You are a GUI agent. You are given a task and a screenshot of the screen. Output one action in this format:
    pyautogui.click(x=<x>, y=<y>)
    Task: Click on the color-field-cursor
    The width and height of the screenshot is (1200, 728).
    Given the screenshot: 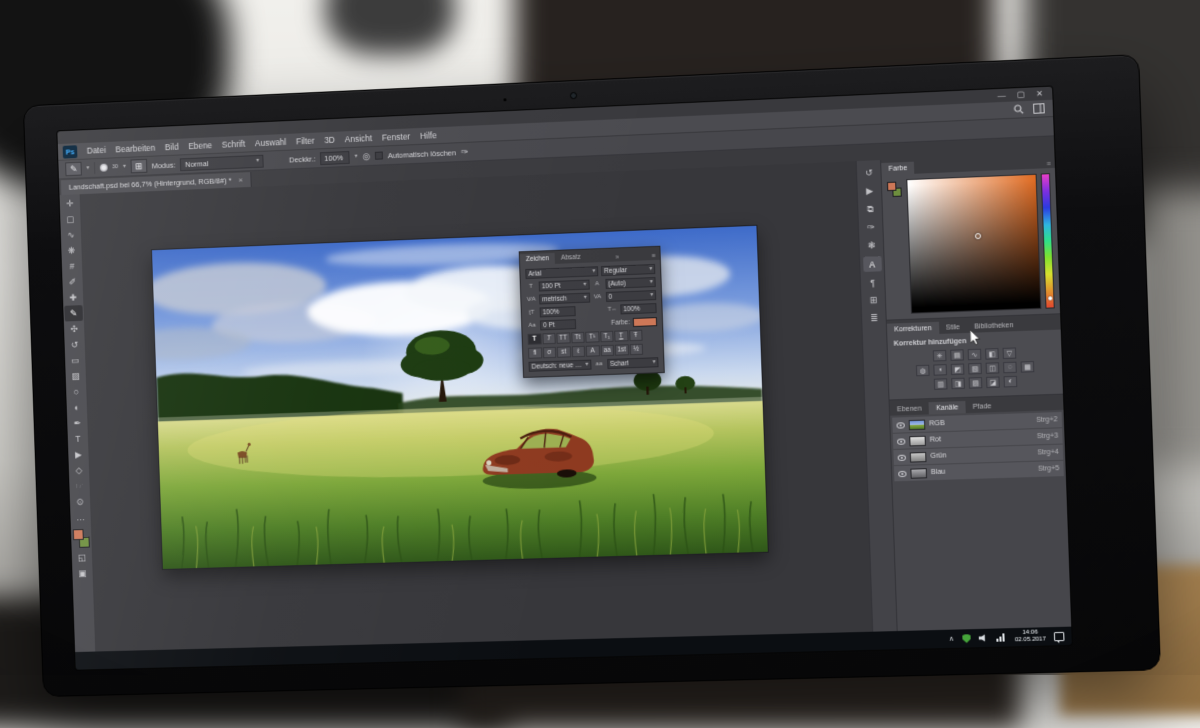 What is the action you would take?
    pyautogui.click(x=978, y=236)
    